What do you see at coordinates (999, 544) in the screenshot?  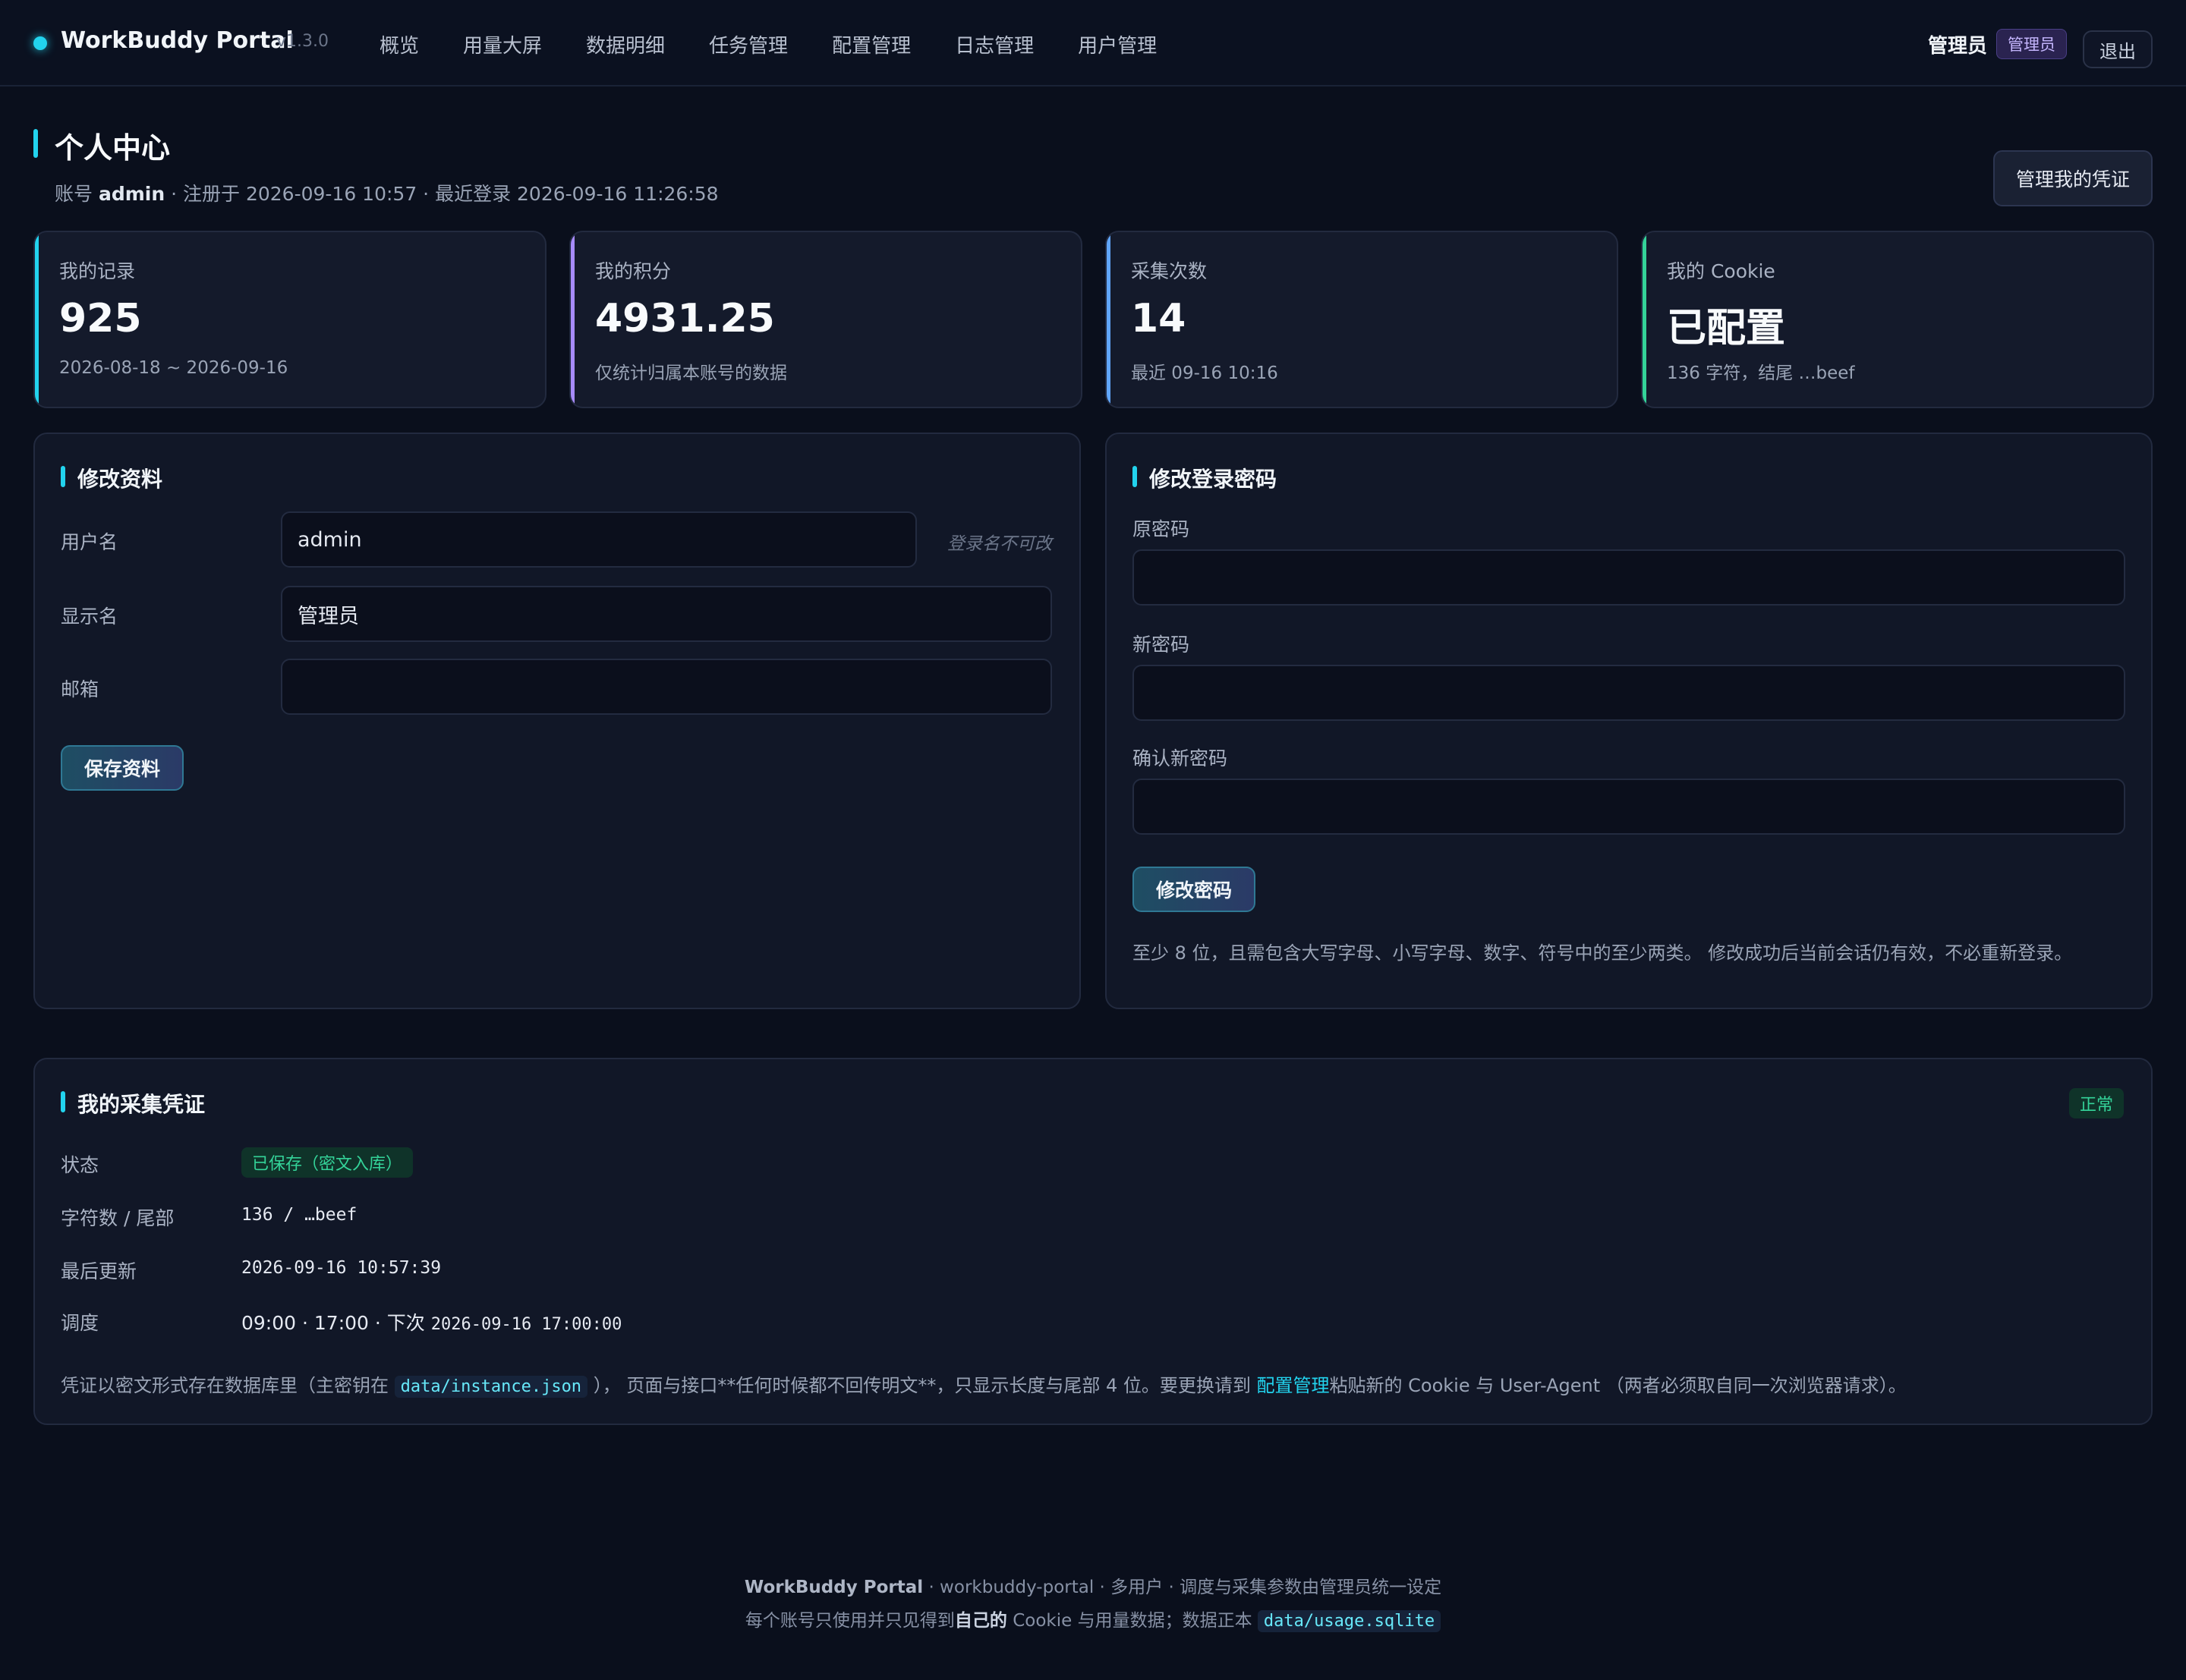 I see `username-hint: 登录名不可改` at bounding box center [999, 544].